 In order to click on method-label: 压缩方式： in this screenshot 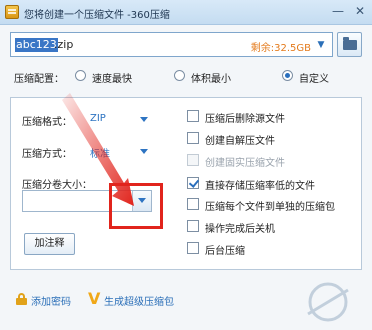, I will do `click(47, 154)`.